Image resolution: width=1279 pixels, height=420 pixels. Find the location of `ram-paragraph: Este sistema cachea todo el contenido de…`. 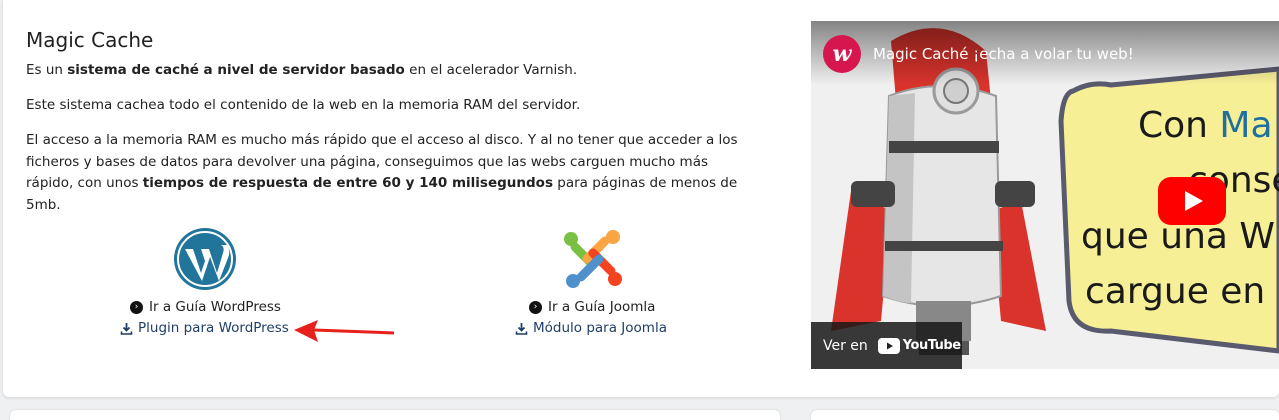

ram-paragraph: Este sistema cachea todo el contenido de… is located at coordinates (303, 105).